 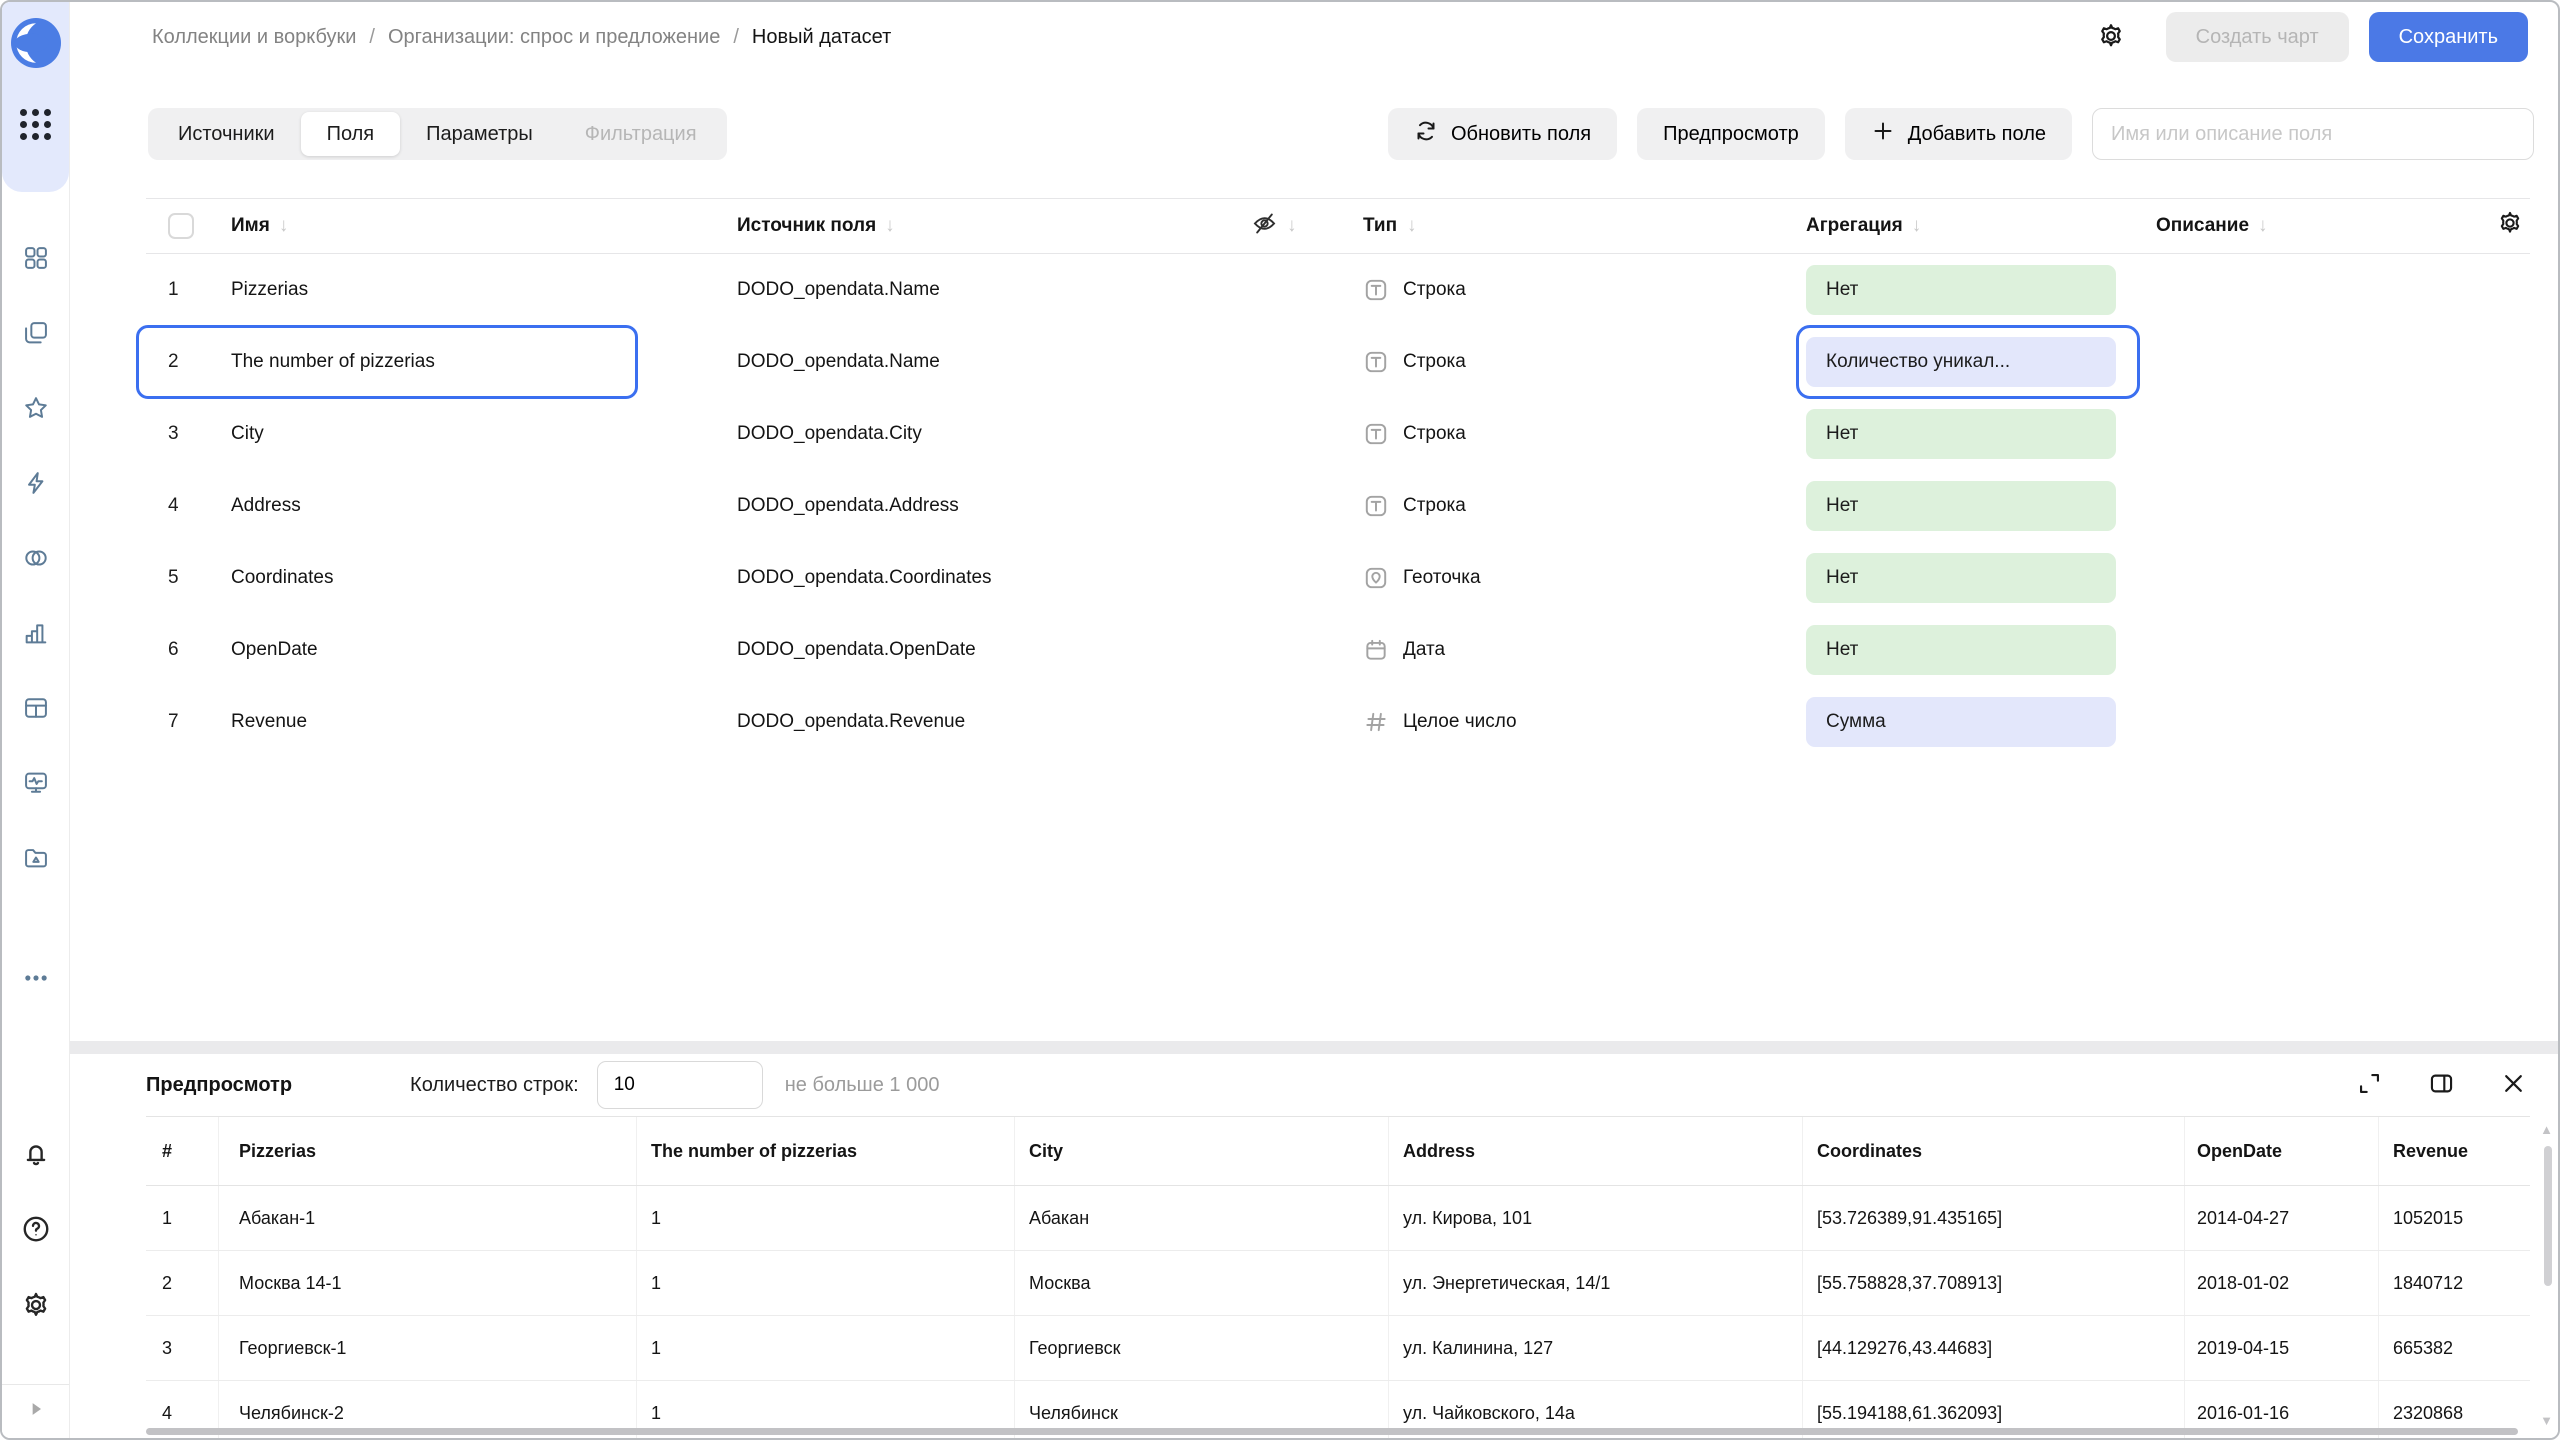 I want to click on cell-index: 2, so click(x=167, y=1282).